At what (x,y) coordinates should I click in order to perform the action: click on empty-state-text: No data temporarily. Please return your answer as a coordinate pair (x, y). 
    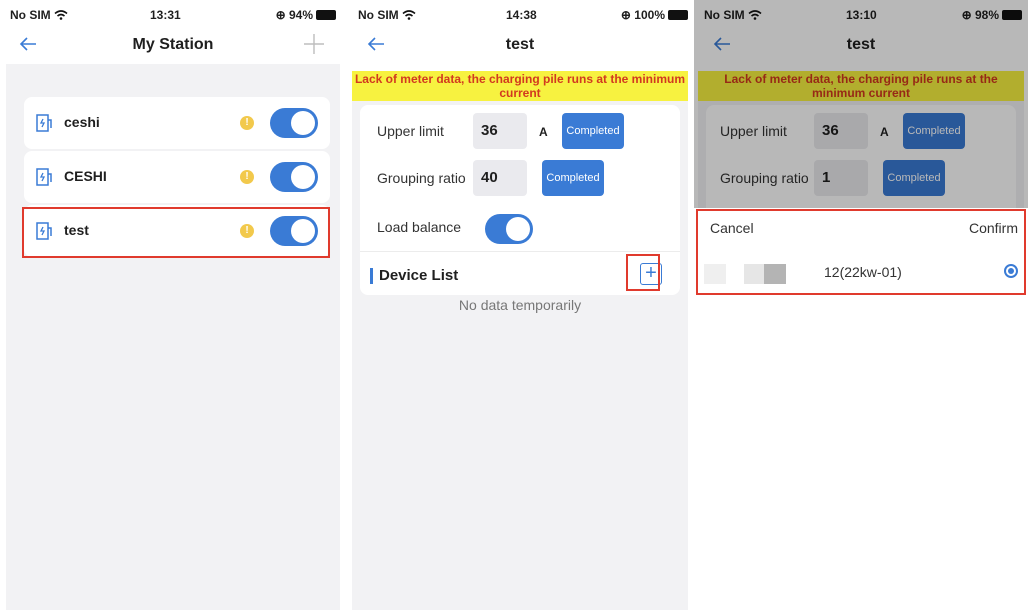
    Looking at the image, I should click on (520, 305).